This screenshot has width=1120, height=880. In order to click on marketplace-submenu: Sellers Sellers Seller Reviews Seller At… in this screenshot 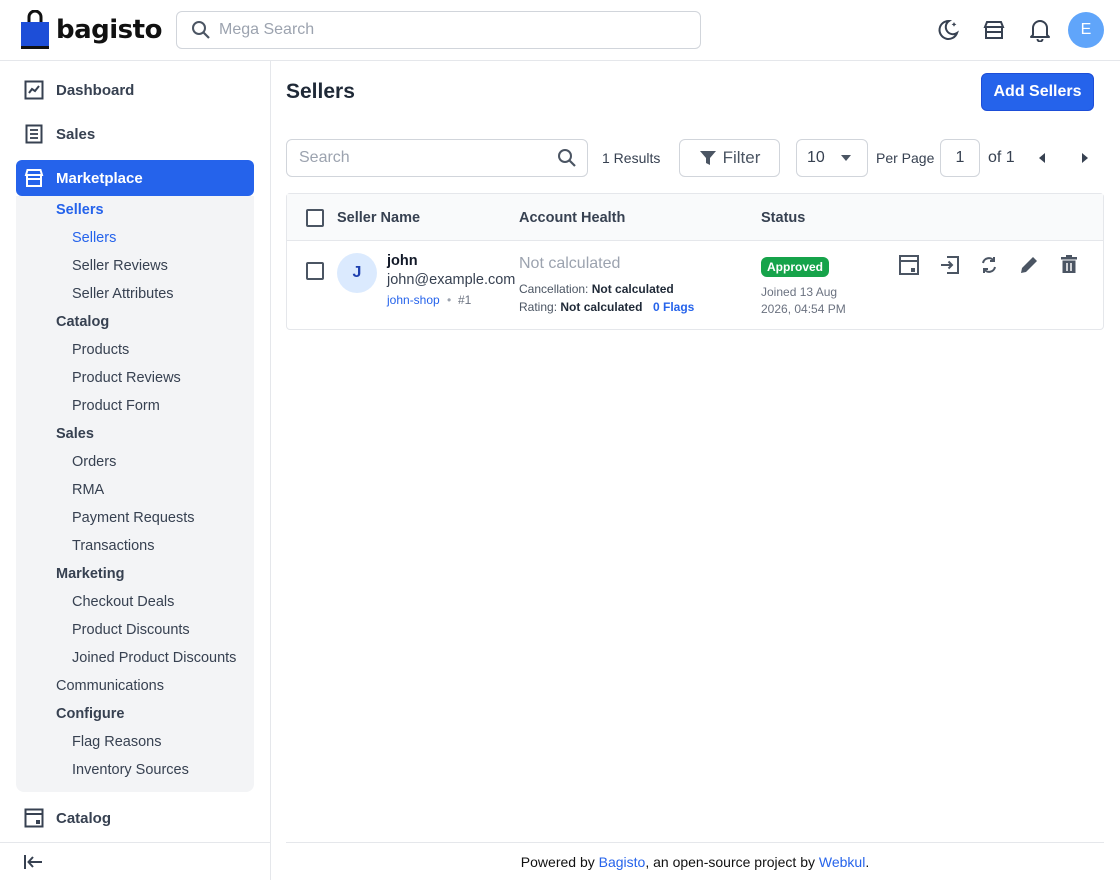, I will do `click(135, 494)`.